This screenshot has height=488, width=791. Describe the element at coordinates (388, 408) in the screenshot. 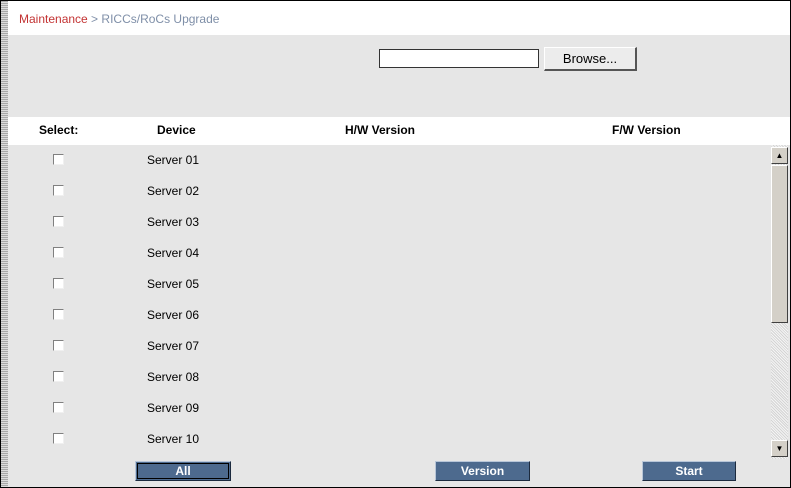

I see `table-row: Server 09` at that location.